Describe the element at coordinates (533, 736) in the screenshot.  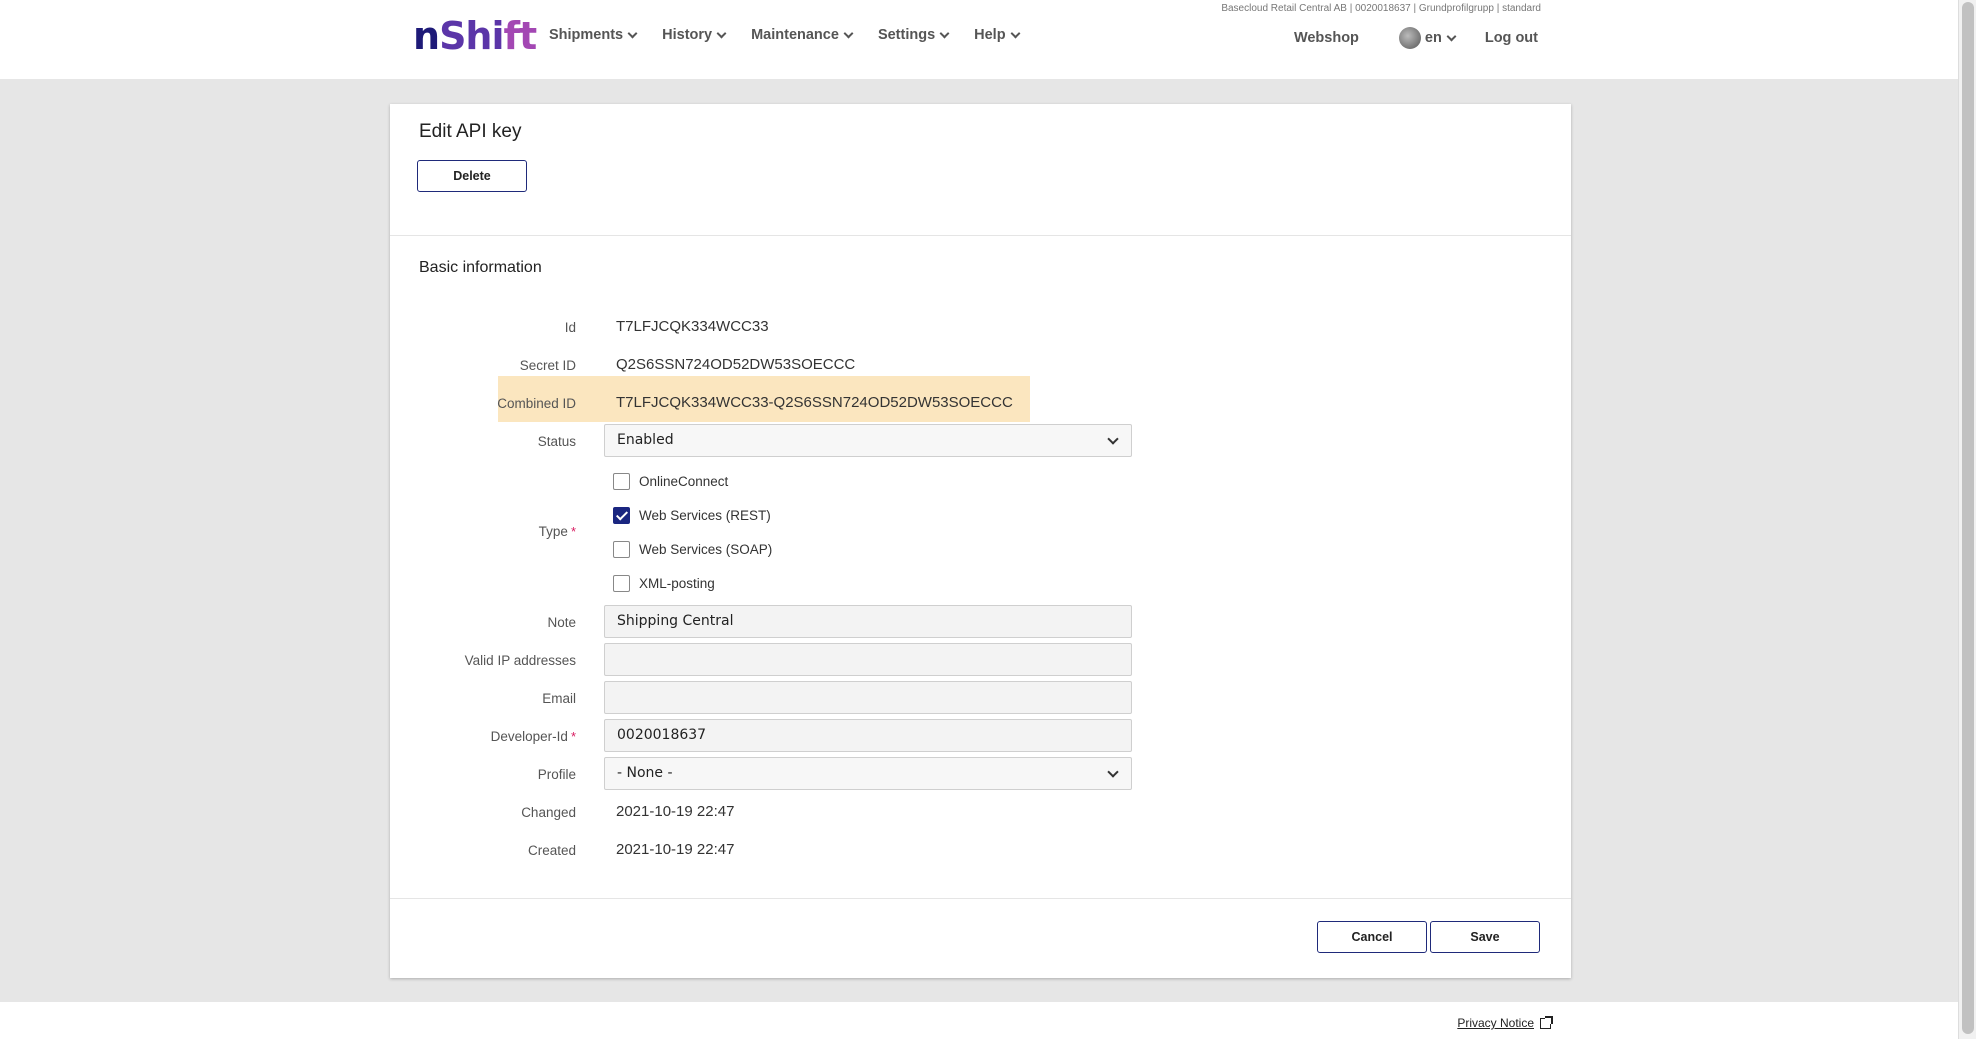
I see `developer-id-label: Developer-Id *` at that location.